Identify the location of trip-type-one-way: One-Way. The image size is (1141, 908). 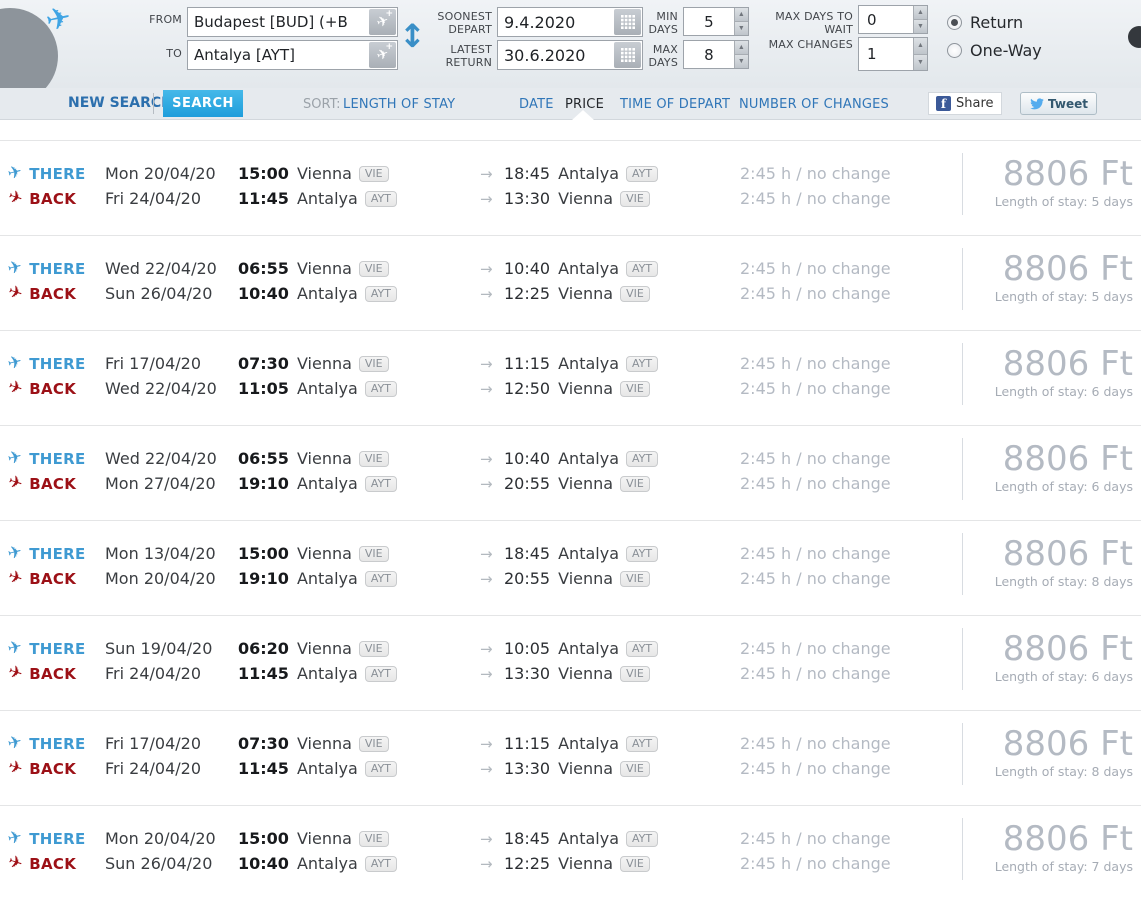
(994, 50).